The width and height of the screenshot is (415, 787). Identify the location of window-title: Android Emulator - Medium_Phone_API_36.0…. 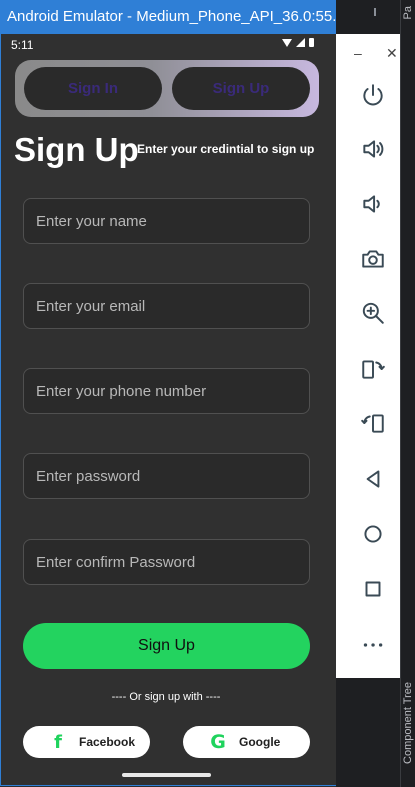
(171, 16).